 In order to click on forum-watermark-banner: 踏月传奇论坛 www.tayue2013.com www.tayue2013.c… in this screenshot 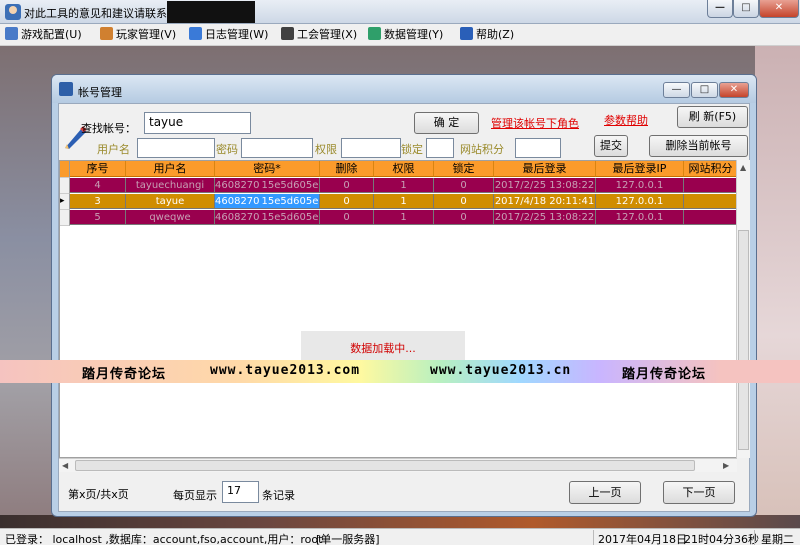, I will do `click(400, 371)`.